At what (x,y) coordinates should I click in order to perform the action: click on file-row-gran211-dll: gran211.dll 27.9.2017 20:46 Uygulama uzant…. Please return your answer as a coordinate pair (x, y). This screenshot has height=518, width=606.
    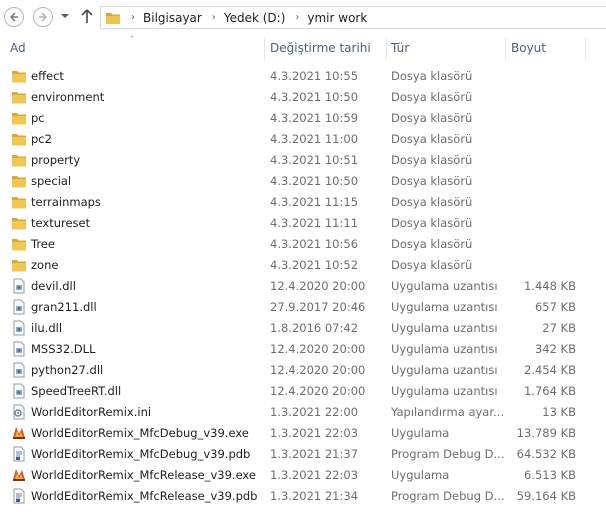
    Looking at the image, I should click on (303, 307).